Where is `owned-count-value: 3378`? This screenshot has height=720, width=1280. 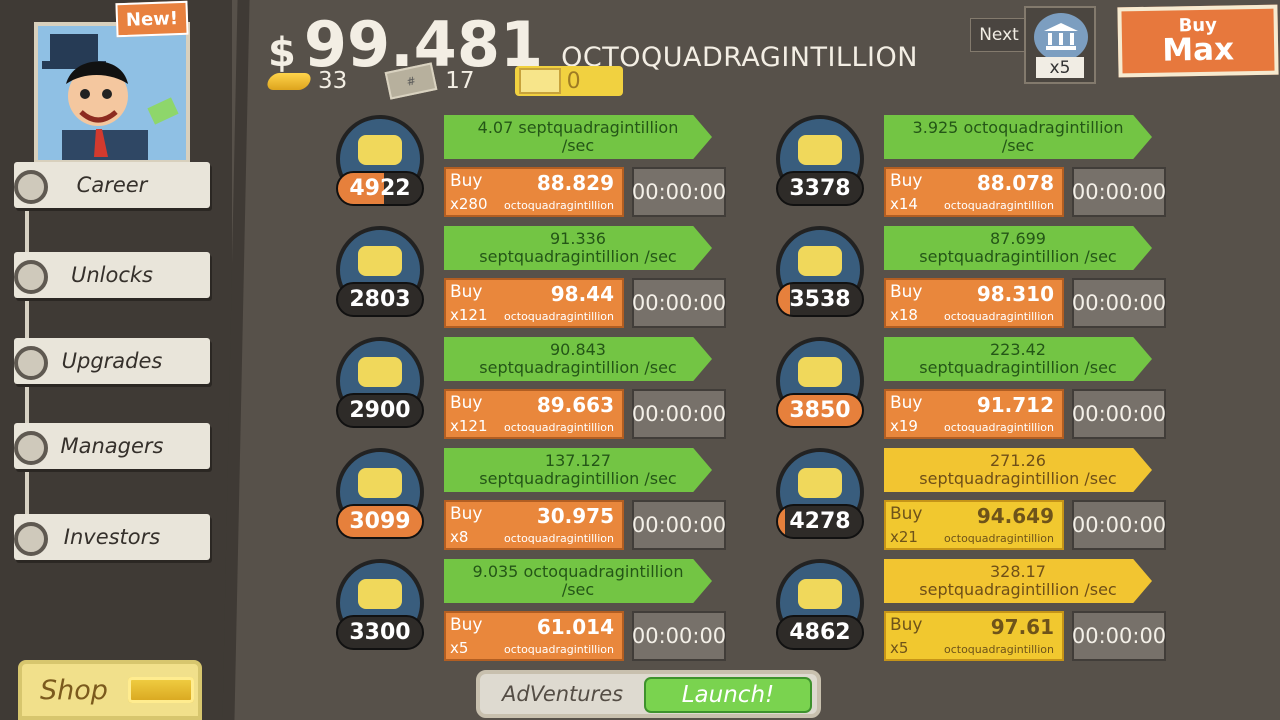
owned-count-value: 3378 is located at coordinates (820, 188).